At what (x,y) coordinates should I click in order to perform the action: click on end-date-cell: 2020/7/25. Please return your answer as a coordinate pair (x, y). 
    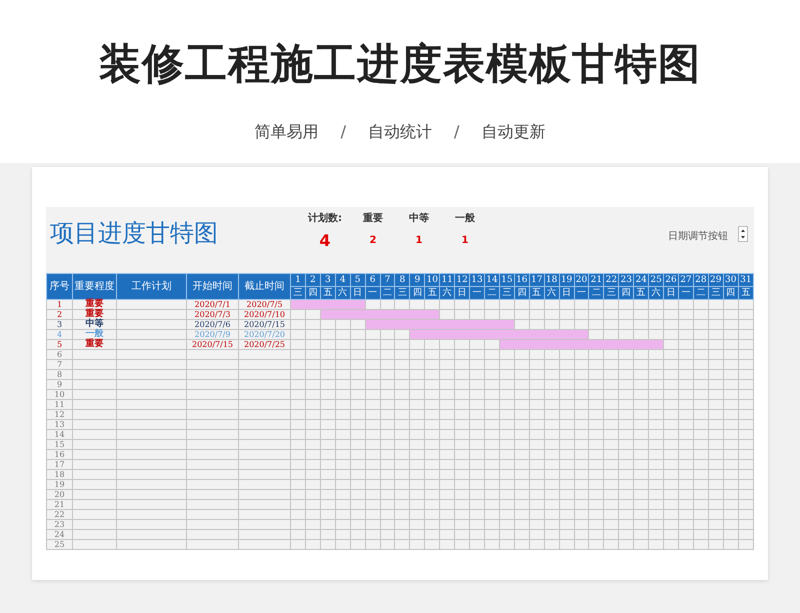
    Looking at the image, I should click on (265, 344).